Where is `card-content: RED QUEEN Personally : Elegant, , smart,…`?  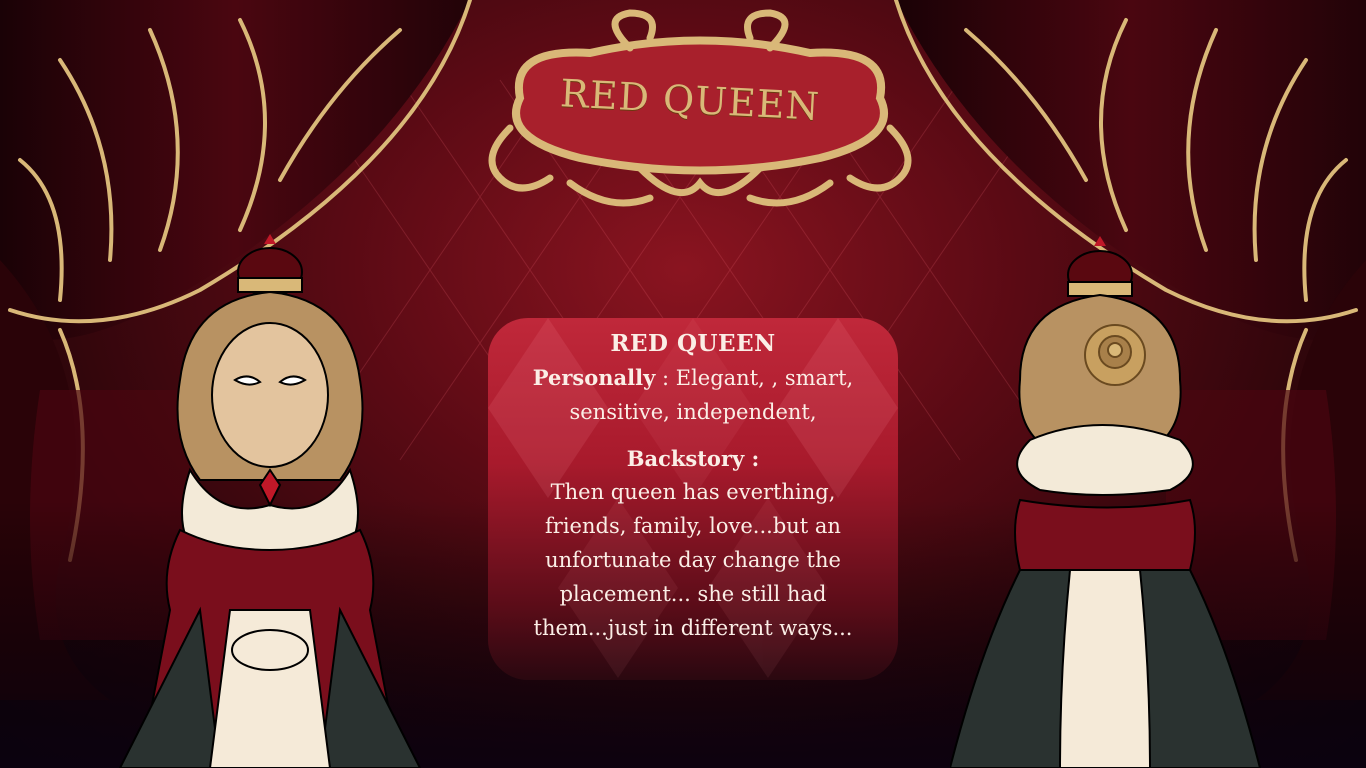 card-content: RED QUEEN Personally : Elegant, , smart,… is located at coordinates (693, 481).